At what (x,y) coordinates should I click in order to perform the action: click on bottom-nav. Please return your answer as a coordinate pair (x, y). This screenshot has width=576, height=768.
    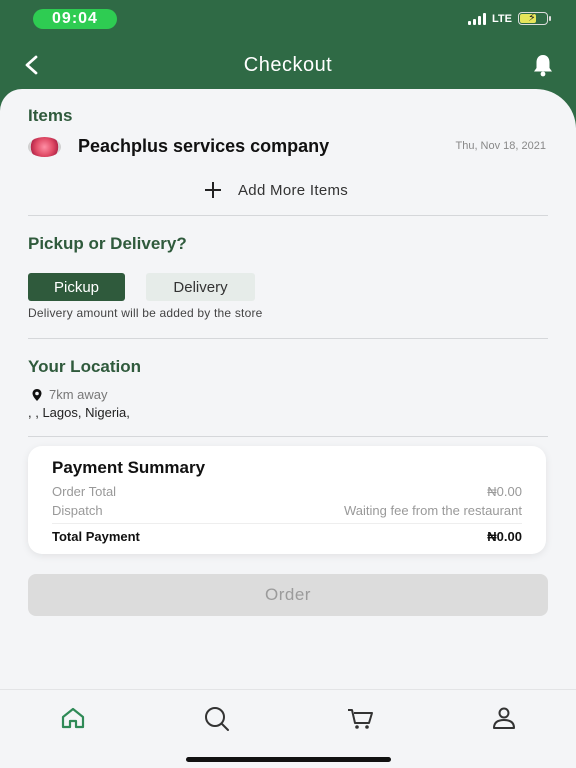
    Looking at the image, I should click on (288, 728).